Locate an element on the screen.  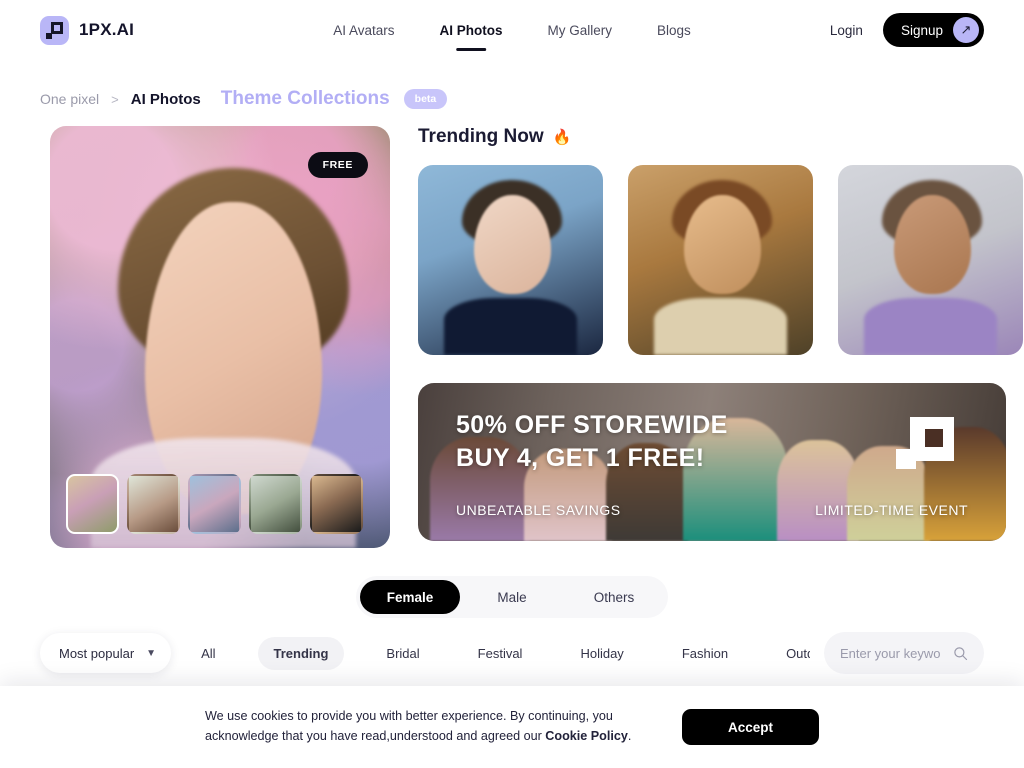
thumbnail-strip is located at coordinates (220, 504).